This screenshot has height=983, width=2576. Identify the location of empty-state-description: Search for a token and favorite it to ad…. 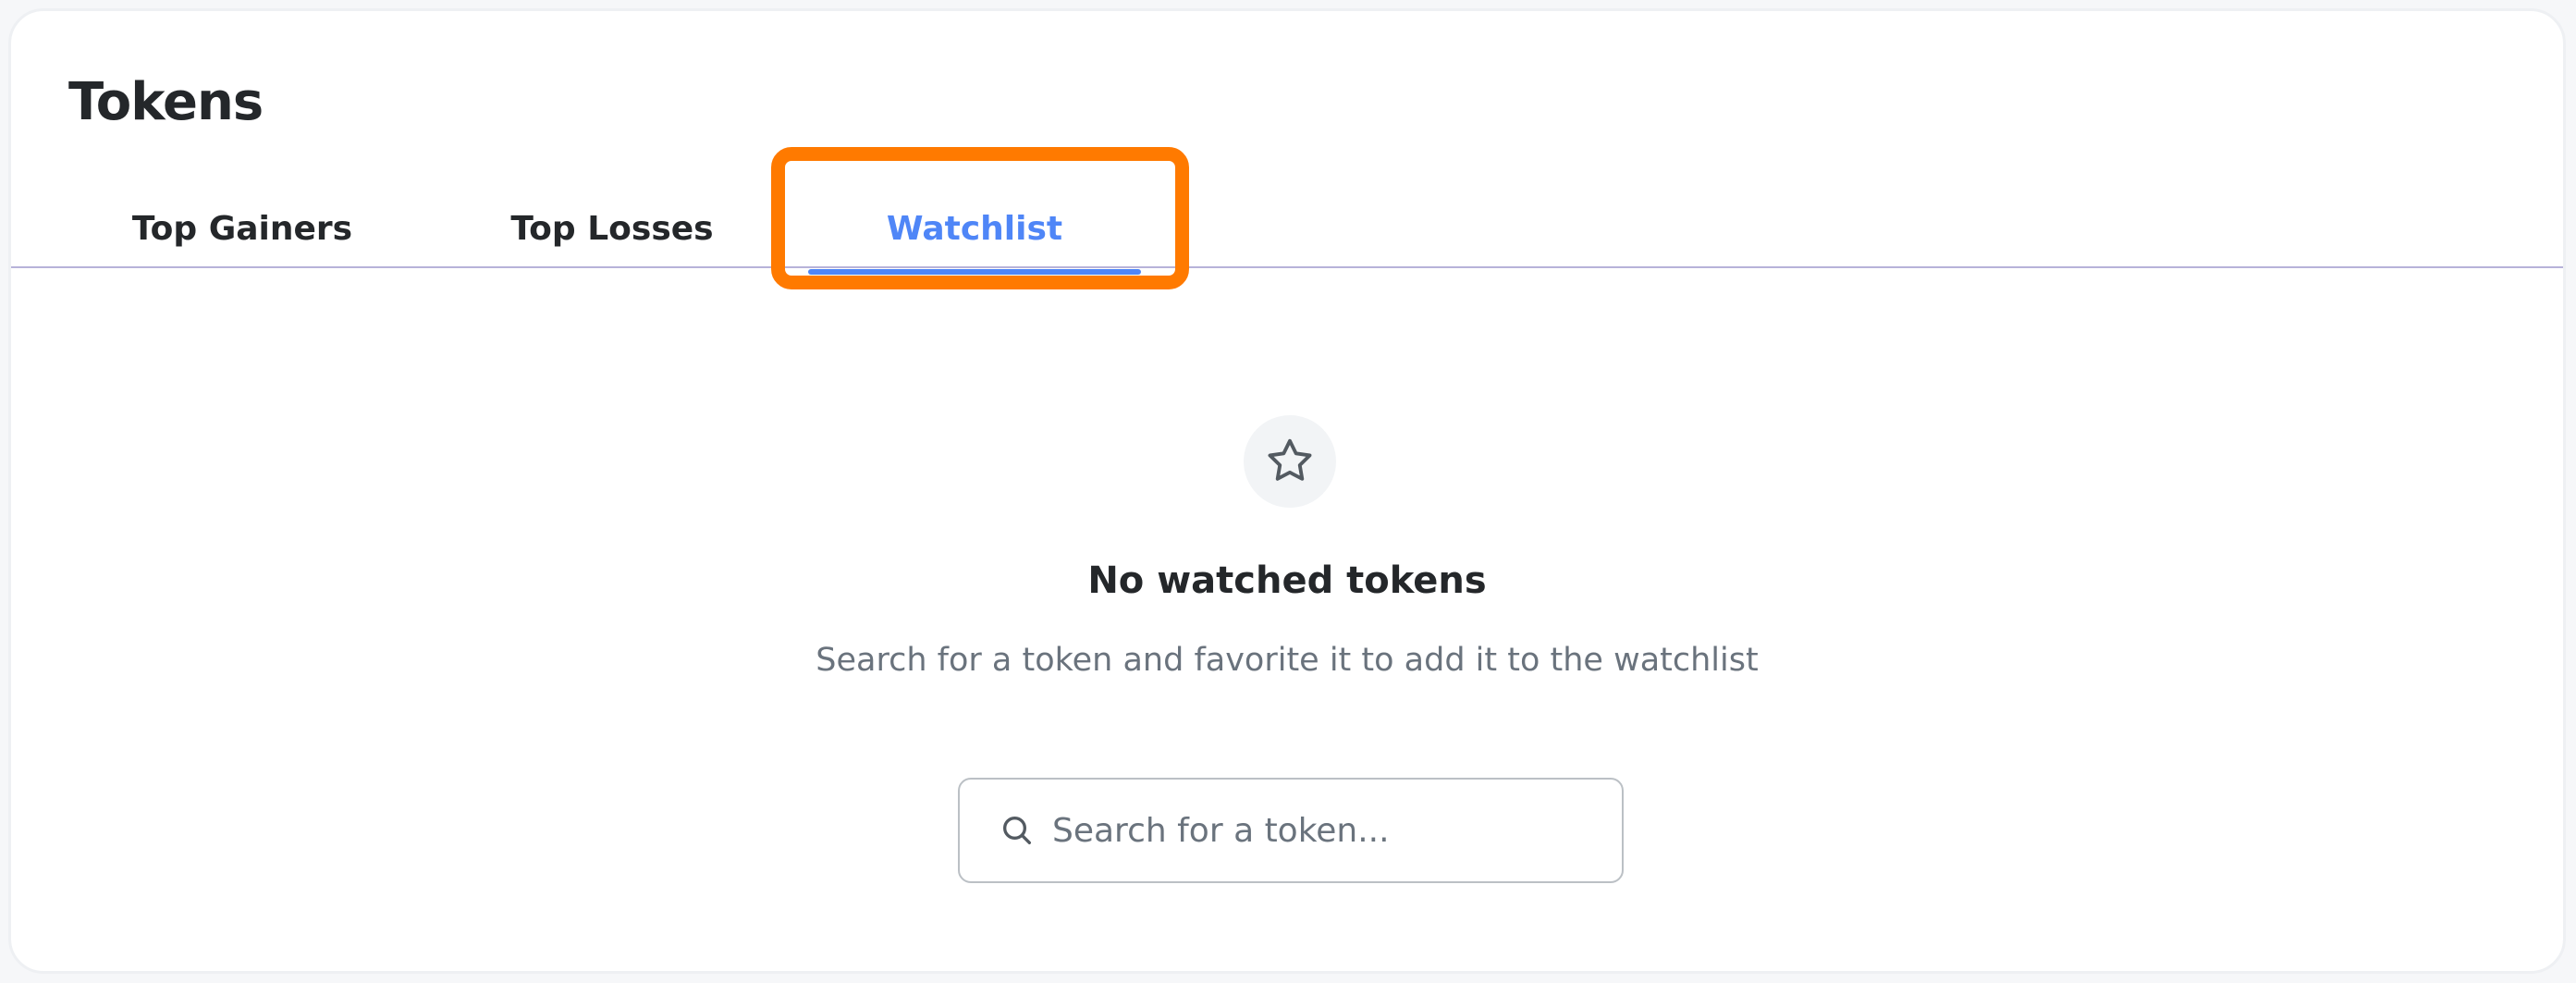
(1287, 660).